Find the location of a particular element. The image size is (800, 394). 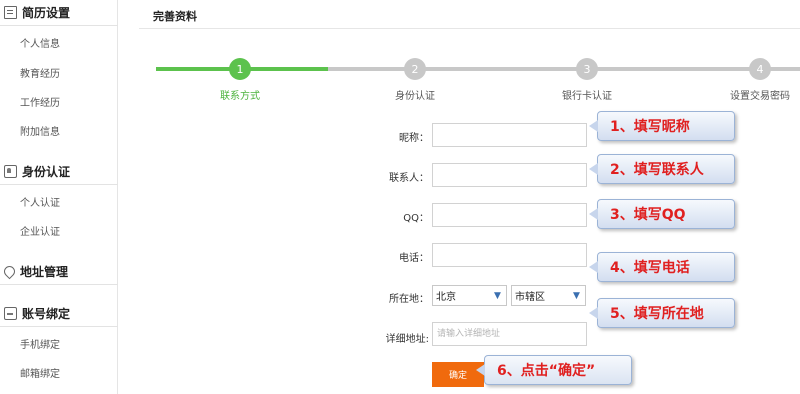

address-input is located at coordinates (509, 334).